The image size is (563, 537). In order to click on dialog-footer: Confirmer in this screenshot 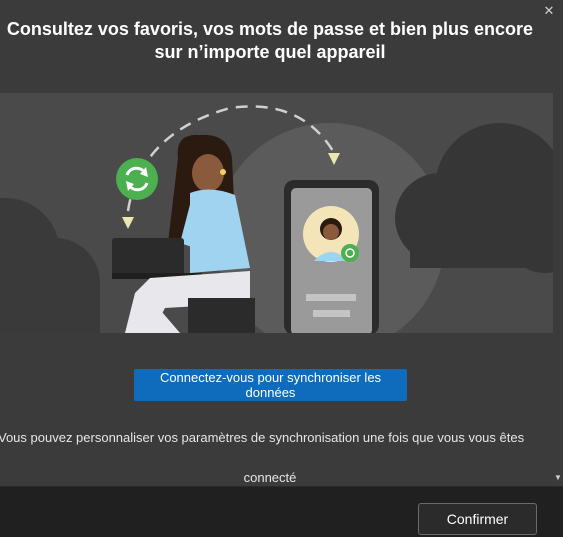, I will do `click(281, 511)`.